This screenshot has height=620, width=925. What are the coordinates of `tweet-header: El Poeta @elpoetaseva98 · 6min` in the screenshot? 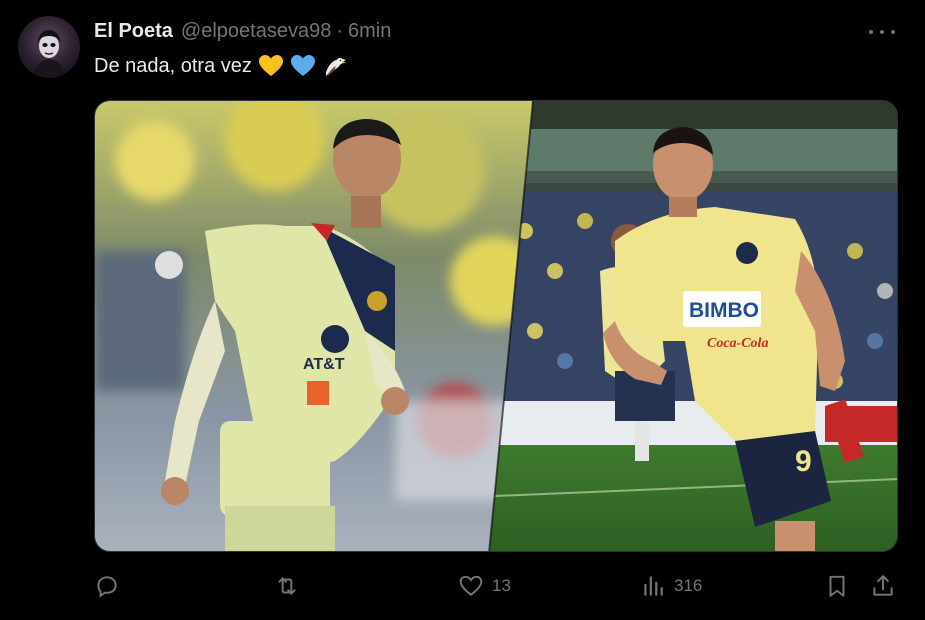 It's located at (242, 31).